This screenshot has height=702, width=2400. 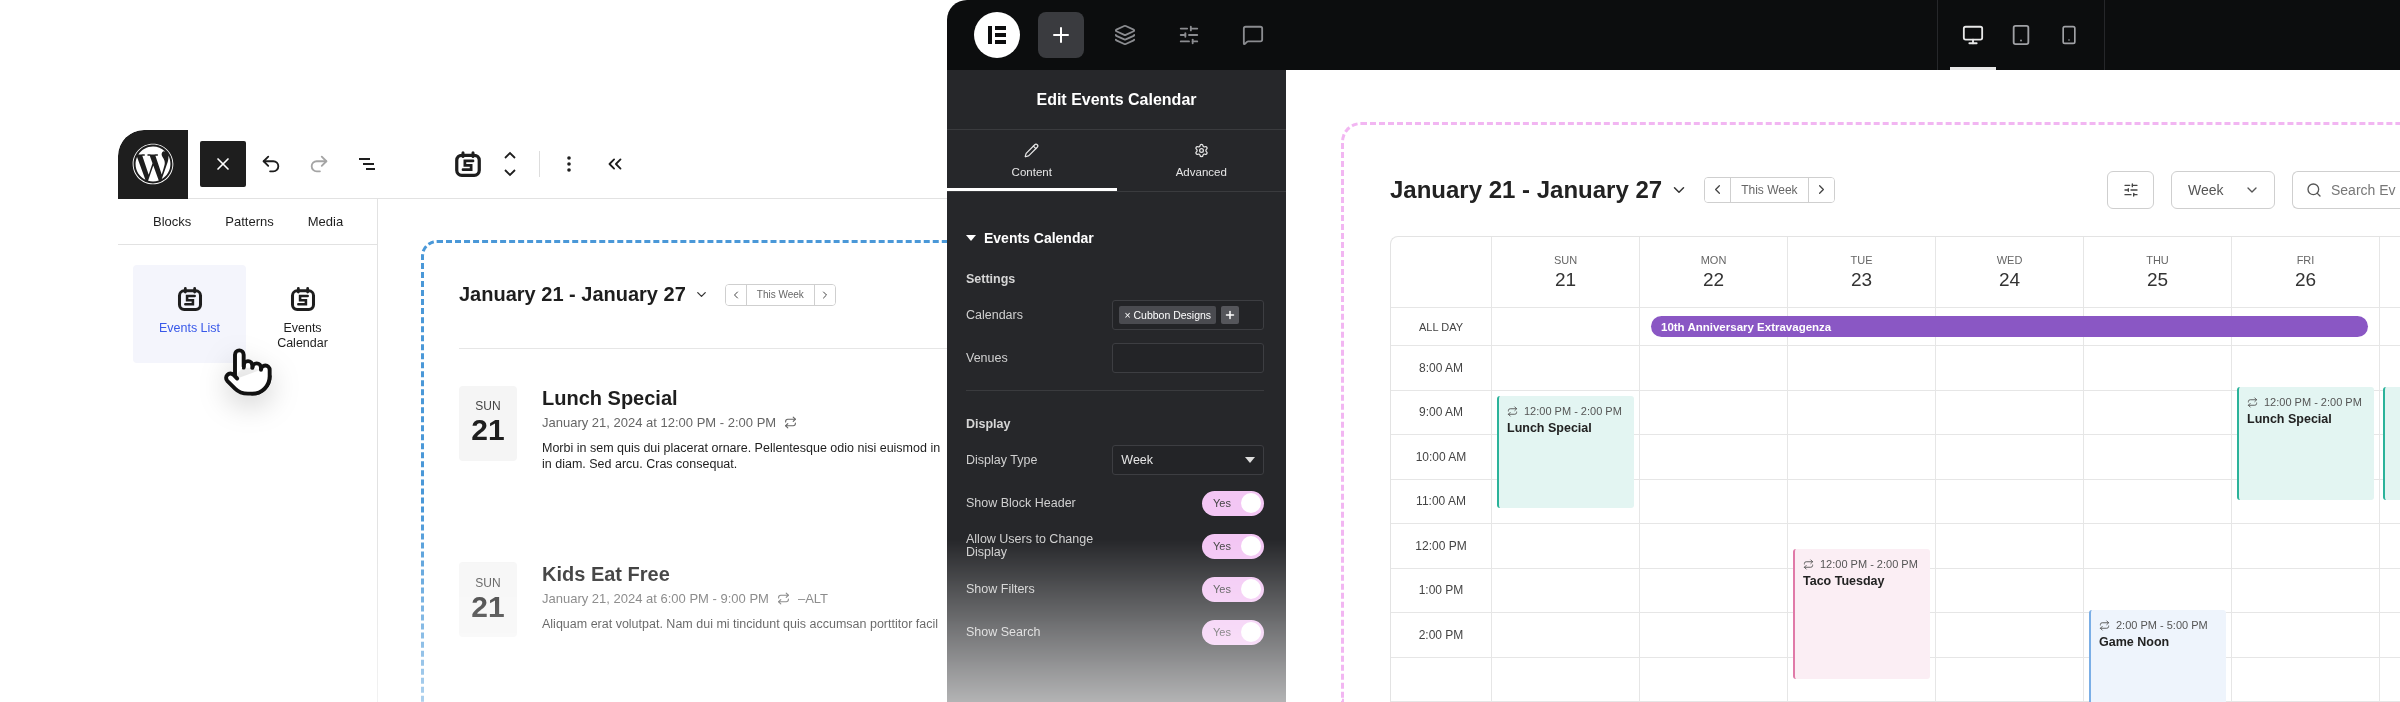 I want to click on all-day-label: ALL DAY, so click(x=1441, y=326).